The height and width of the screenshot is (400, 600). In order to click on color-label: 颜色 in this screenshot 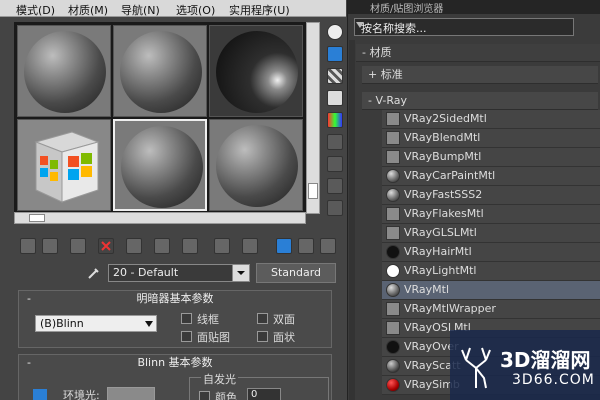, I will do `click(226, 395)`.